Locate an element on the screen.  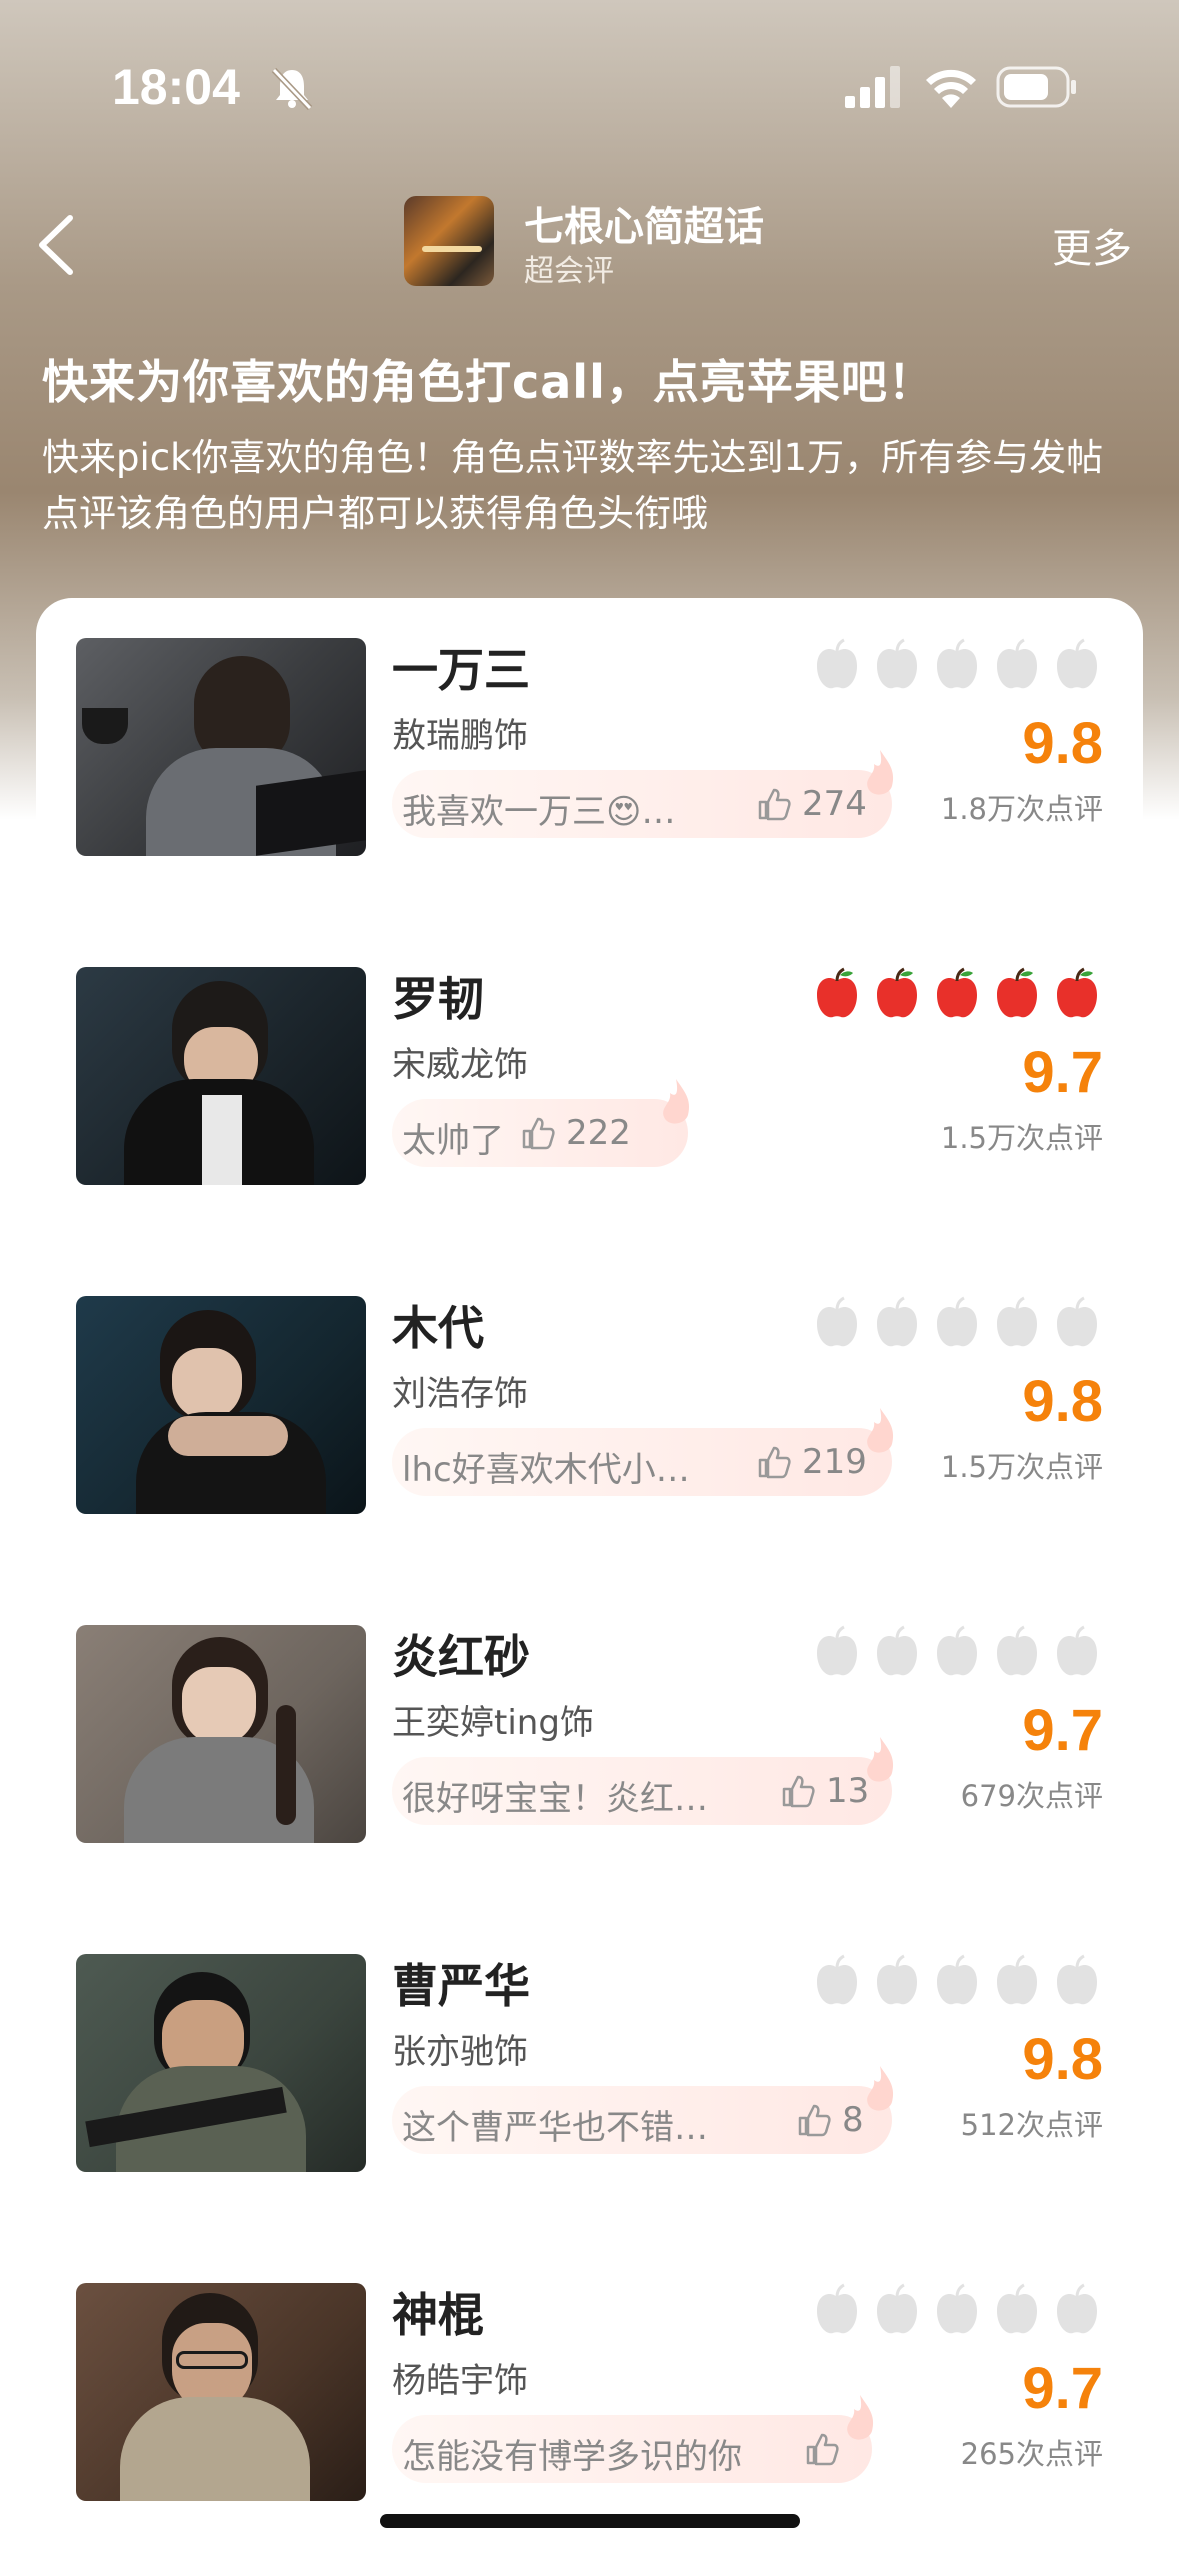
review-count: 512次点评 is located at coordinates (1031, 2125).